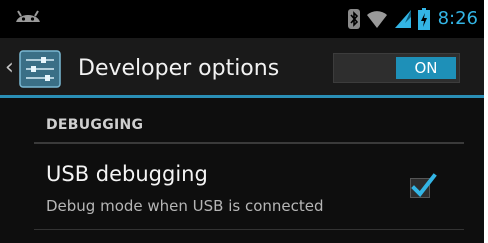 This screenshot has height=243, width=488. I want to click on section-header-debugging: DEBUGGING, so click(95, 125).